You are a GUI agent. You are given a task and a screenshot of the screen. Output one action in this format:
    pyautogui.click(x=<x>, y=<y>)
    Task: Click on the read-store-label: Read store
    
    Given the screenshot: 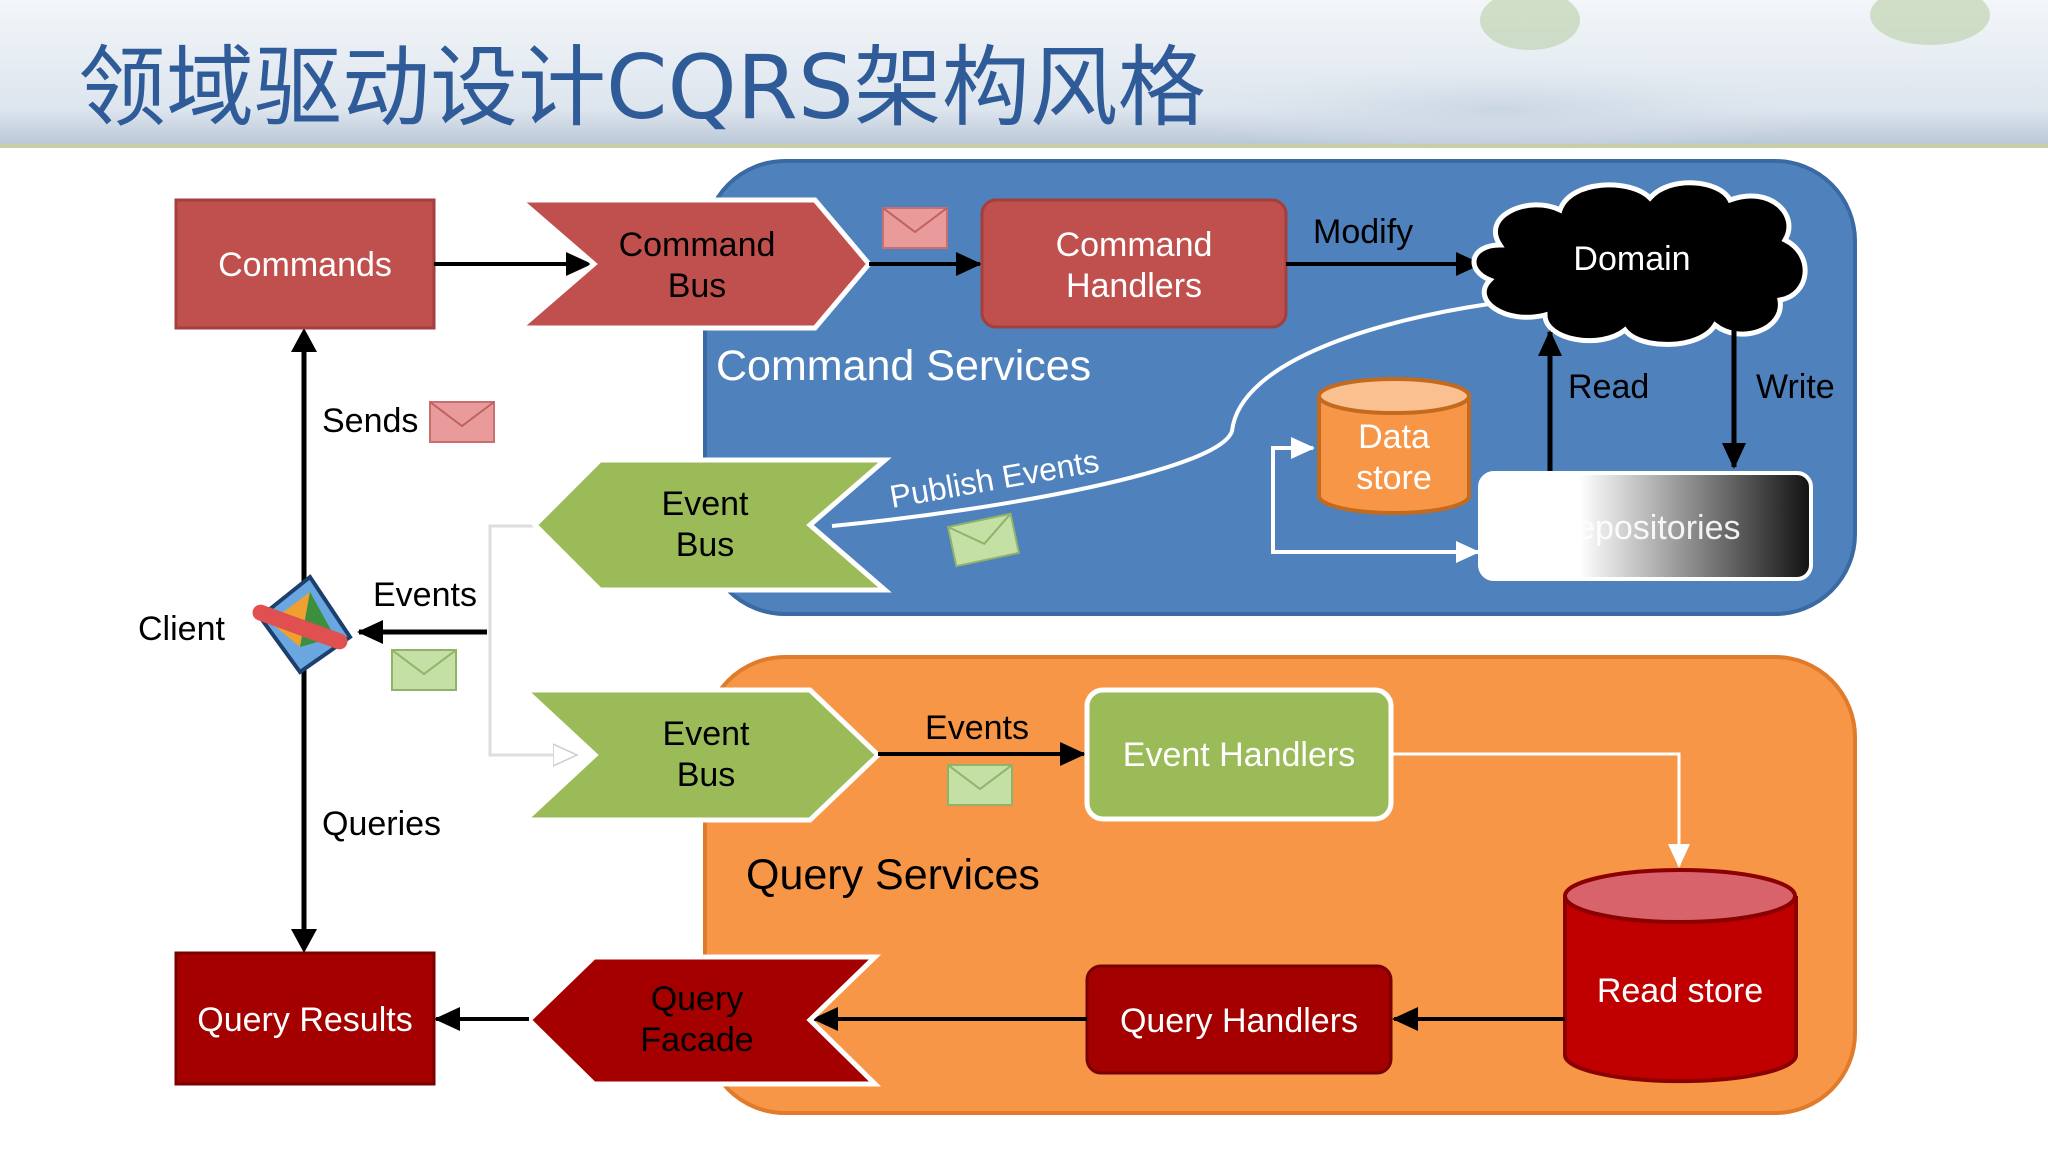 What is the action you would take?
    pyautogui.click(x=1680, y=991)
    